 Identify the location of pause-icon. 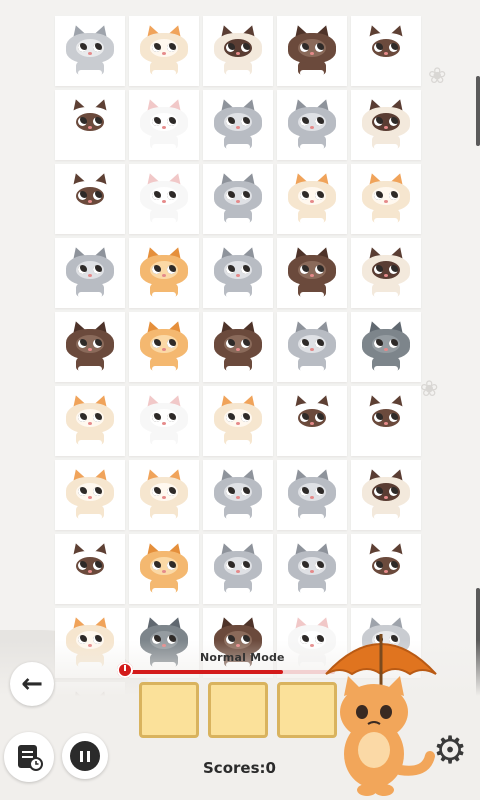
(85, 756).